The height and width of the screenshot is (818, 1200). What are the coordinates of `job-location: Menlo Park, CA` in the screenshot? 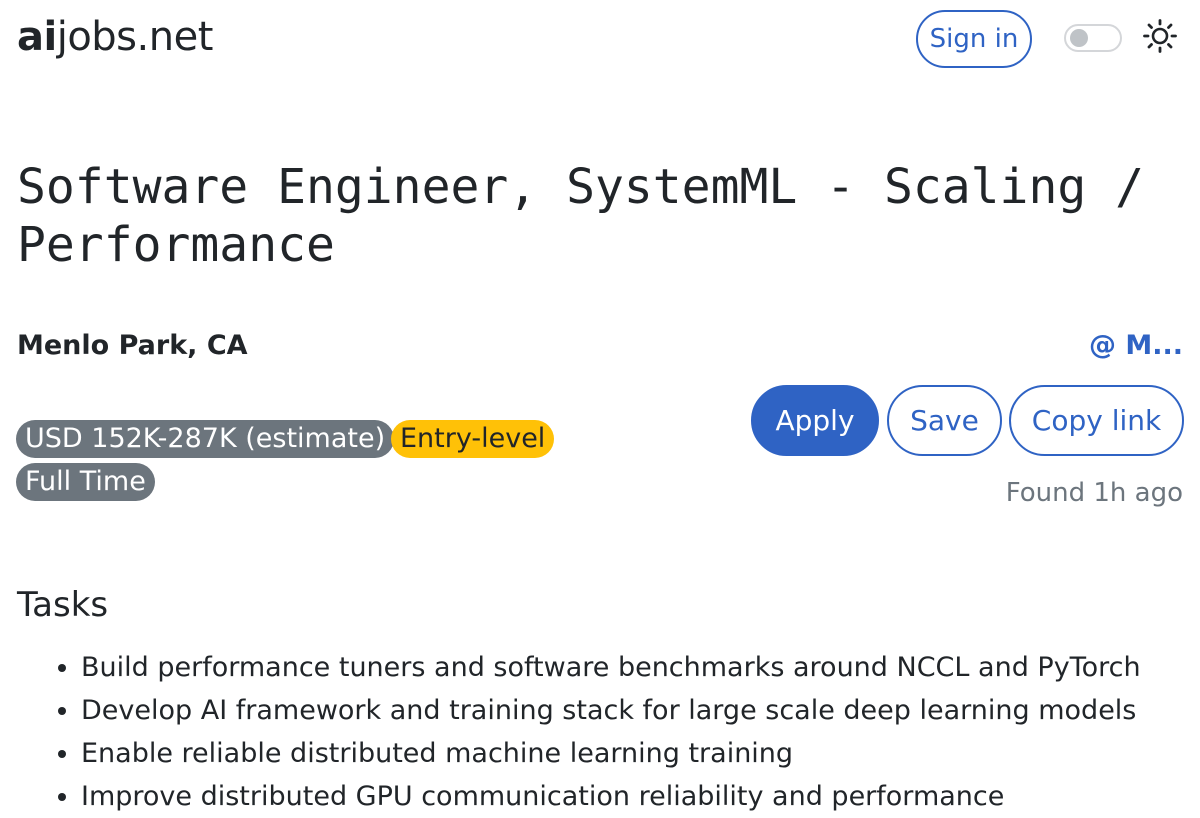 It's located at (132, 345).